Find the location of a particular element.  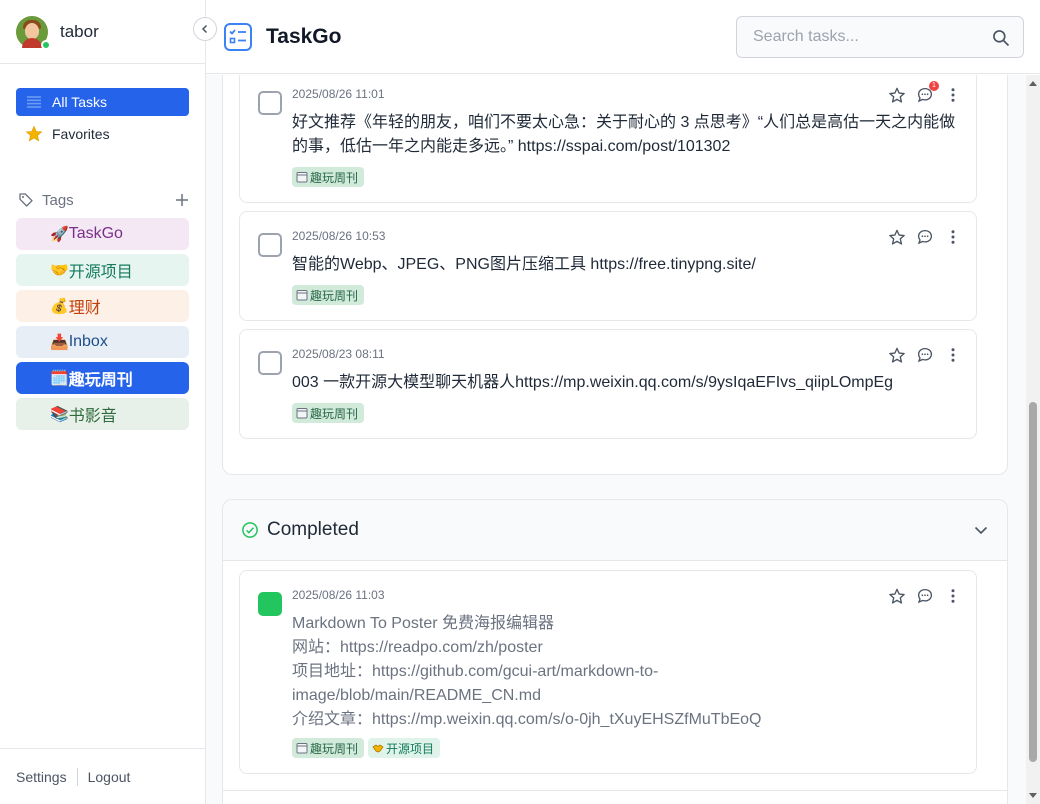

tag-item: 🗓️ 趣玩周刊 is located at coordinates (102, 378).